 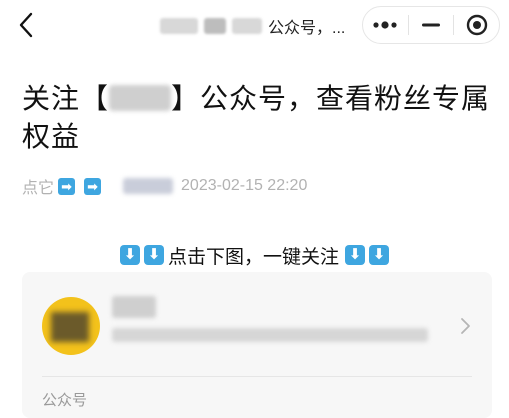 I want to click on prompt-text: 点击下图，一键关注, so click(x=253, y=257).